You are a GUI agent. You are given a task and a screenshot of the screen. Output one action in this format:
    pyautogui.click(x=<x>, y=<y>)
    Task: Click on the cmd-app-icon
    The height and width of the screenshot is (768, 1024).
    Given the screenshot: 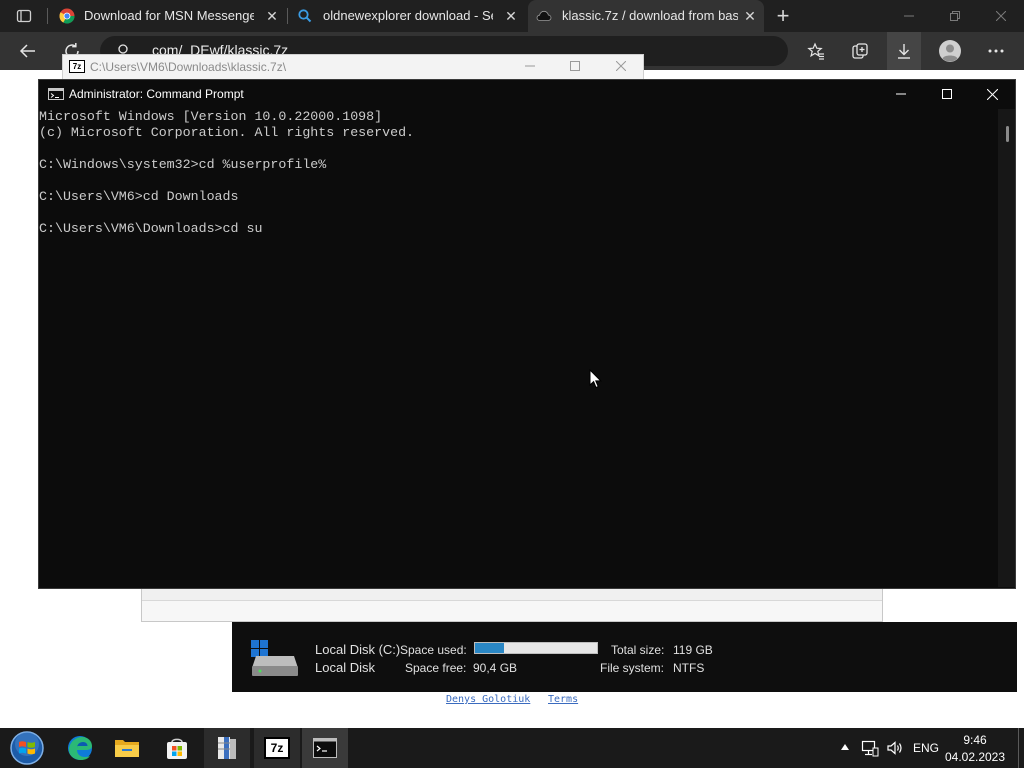 What is the action you would take?
    pyautogui.click(x=56, y=94)
    